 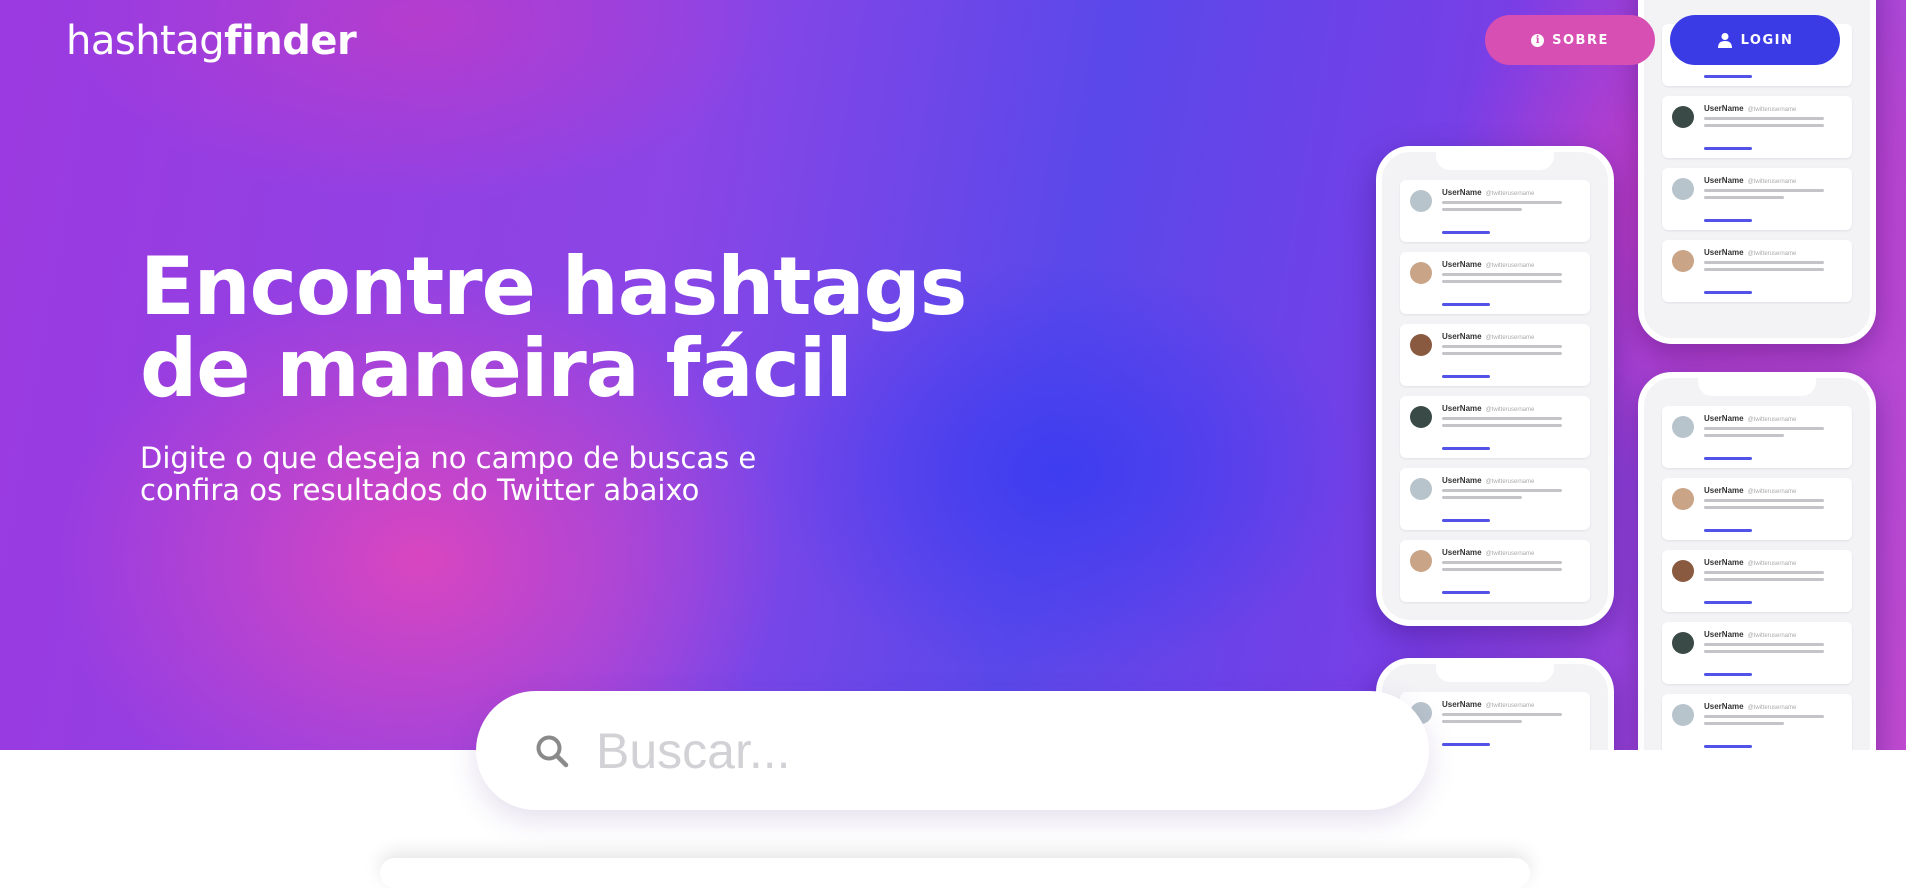 I want to click on sobre-button: i SOBRE, so click(x=1570, y=40).